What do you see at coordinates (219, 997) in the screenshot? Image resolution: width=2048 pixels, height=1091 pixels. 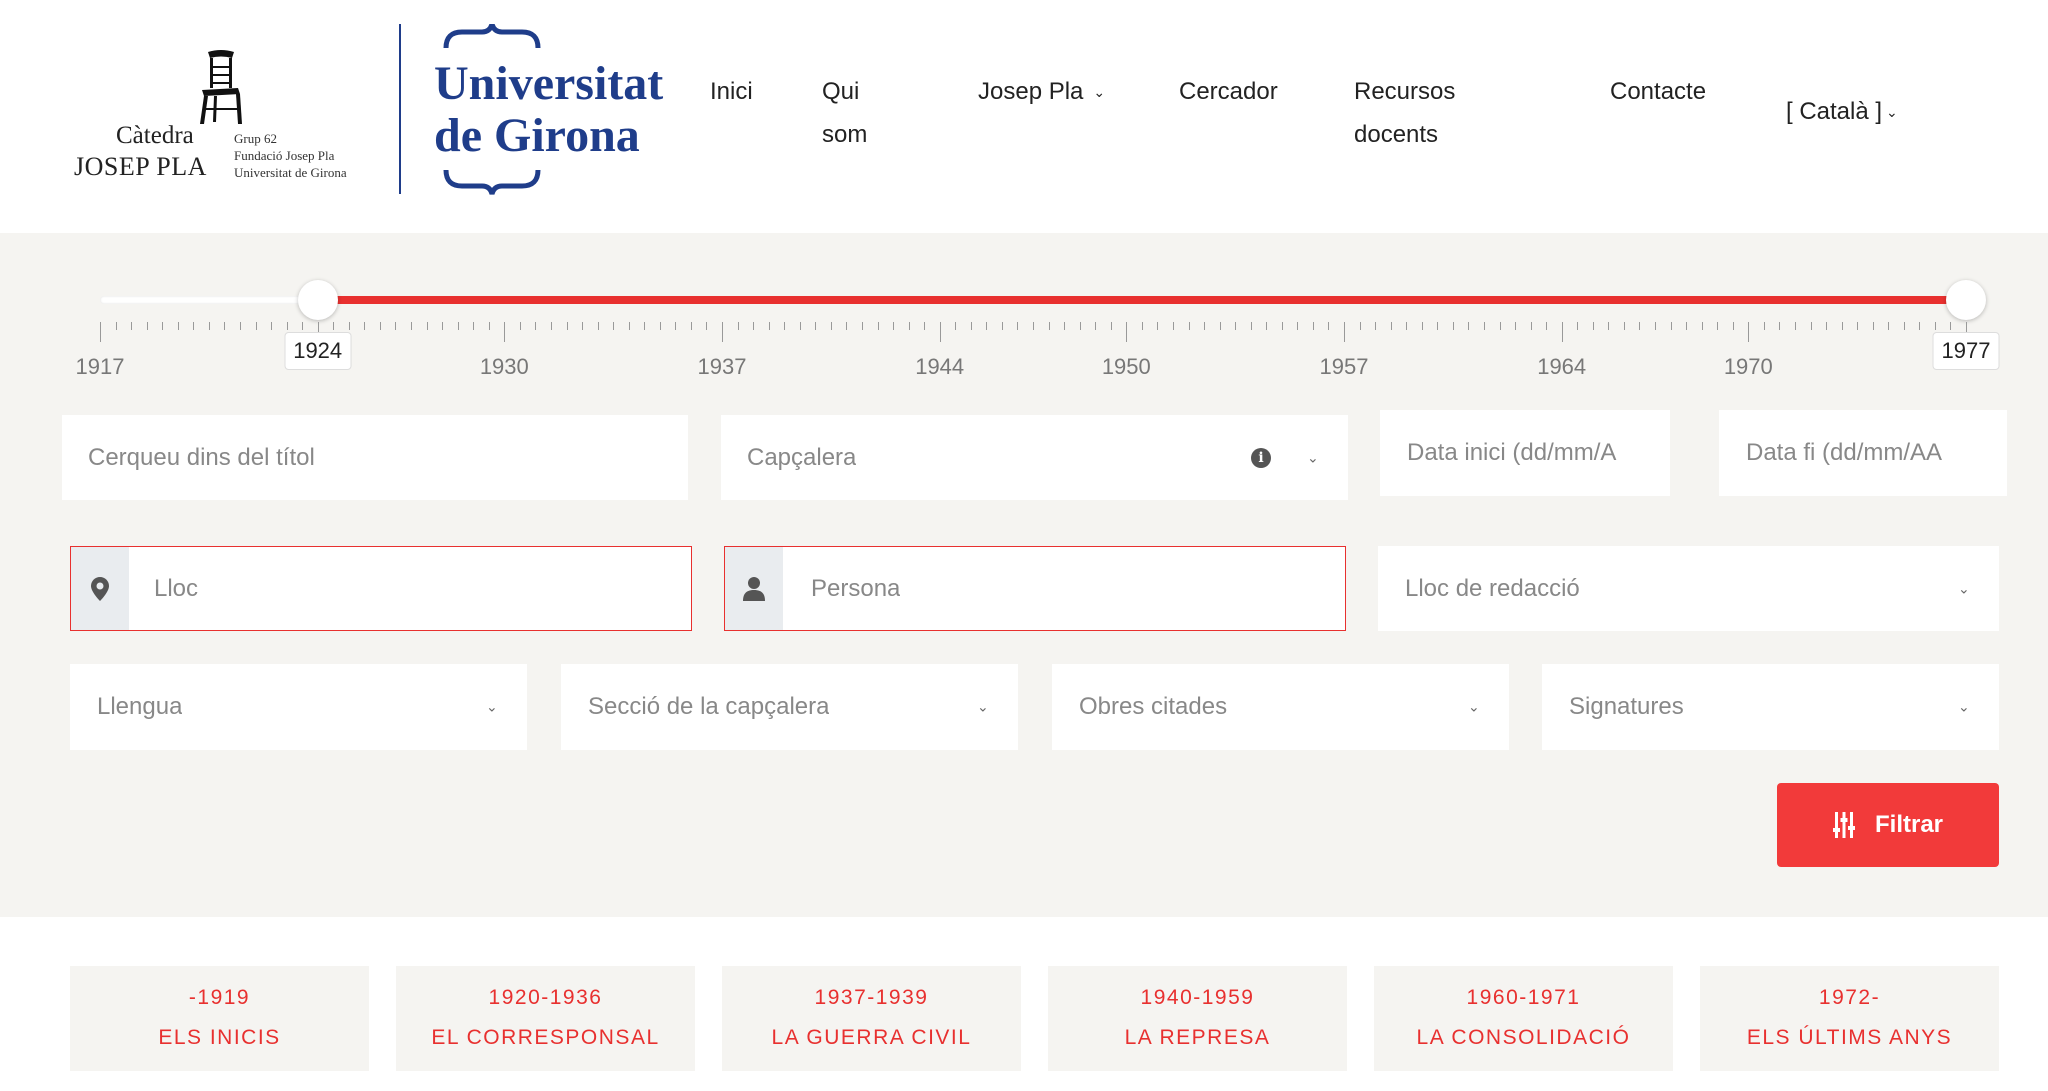 I see `period-years: -1919` at bounding box center [219, 997].